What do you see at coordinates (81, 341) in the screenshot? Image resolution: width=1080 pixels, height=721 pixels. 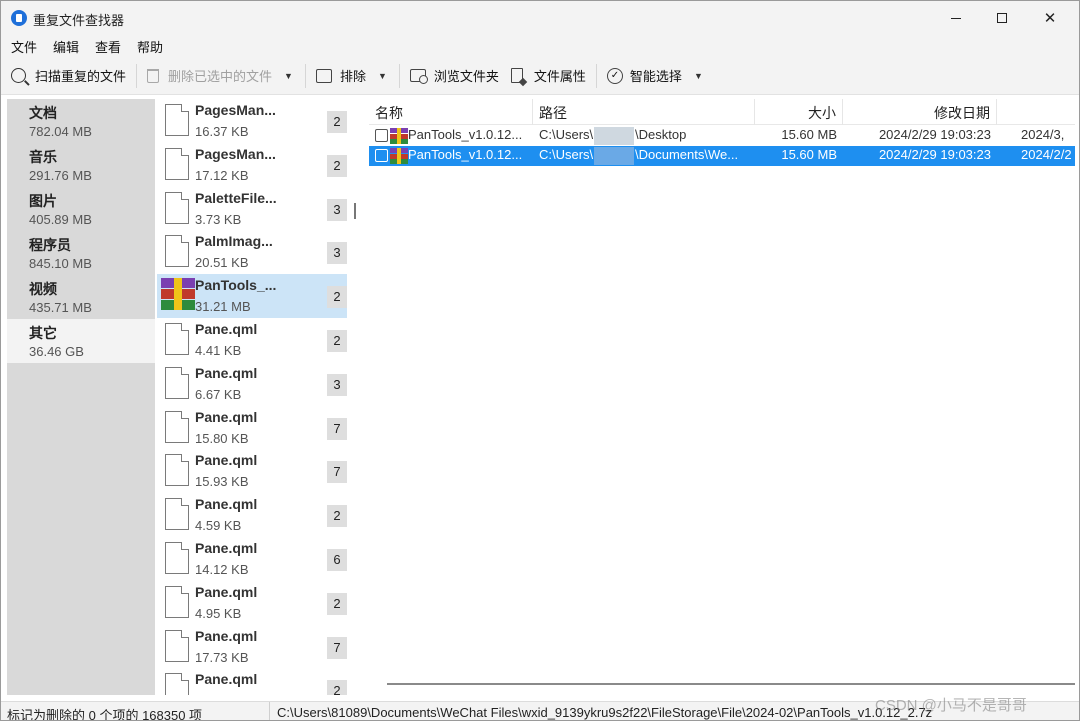 I see `category-item-other: 其它 36.46 GB` at bounding box center [81, 341].